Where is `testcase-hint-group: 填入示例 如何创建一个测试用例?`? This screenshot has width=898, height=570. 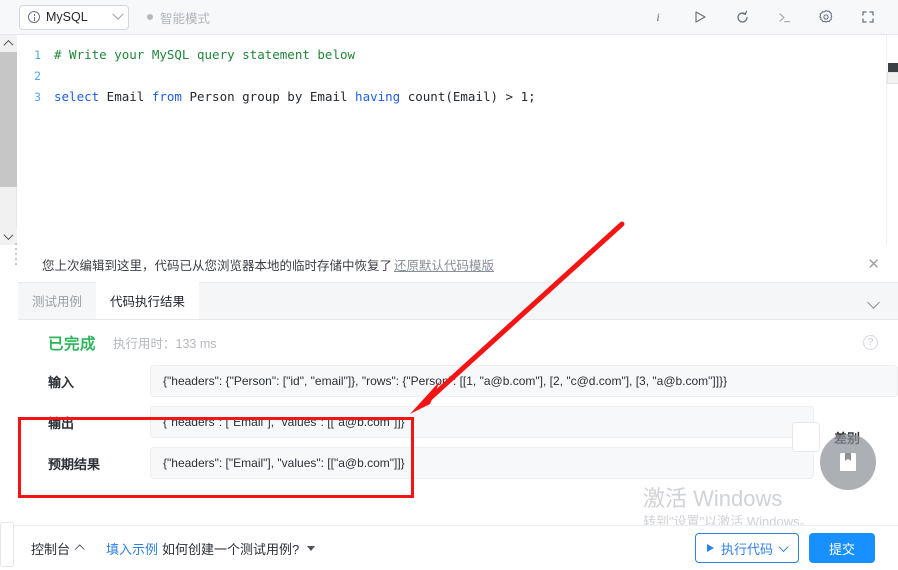 testcase-hint-group: 填入示例 如何创建一个测试用例? is located at coordinates (211, 548).